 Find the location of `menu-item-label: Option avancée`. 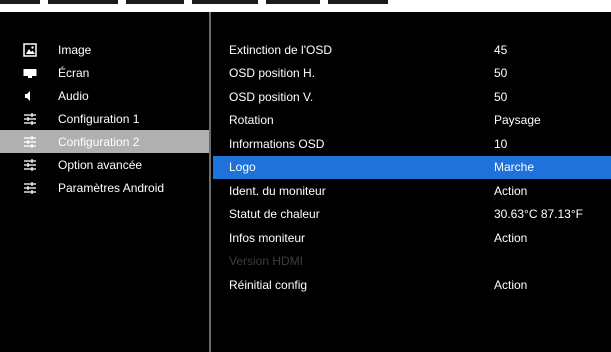

menu-item-label: Option avancée is located at coordinates (100, 164).